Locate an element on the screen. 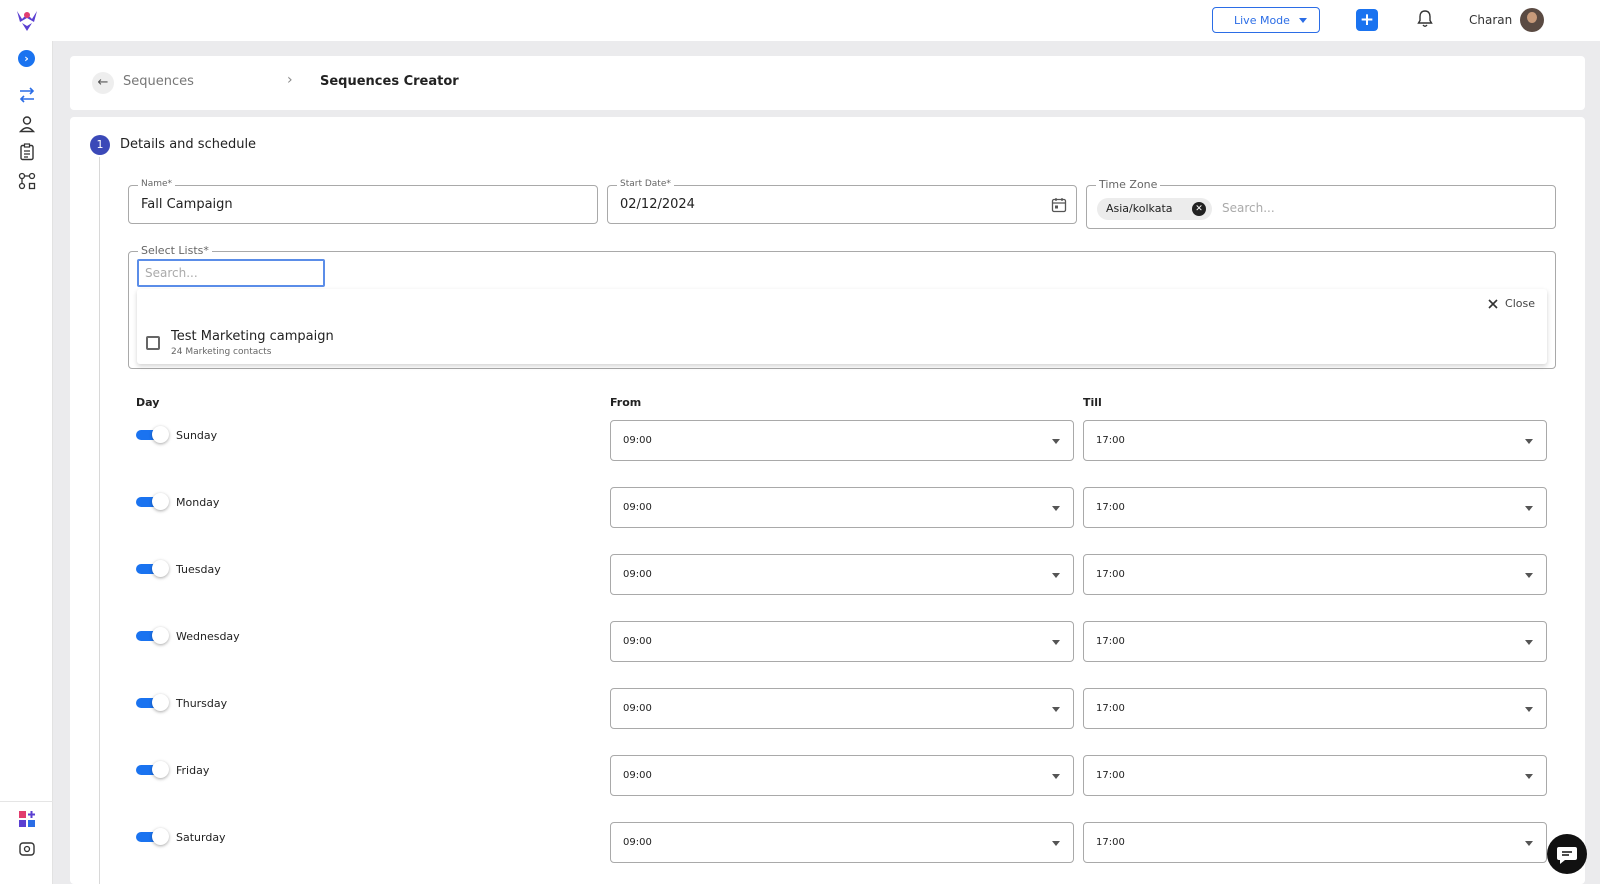 The image size is (1600, 884). breadcrumb-sequences-link: Sequences is located at coordinates (158, 81).